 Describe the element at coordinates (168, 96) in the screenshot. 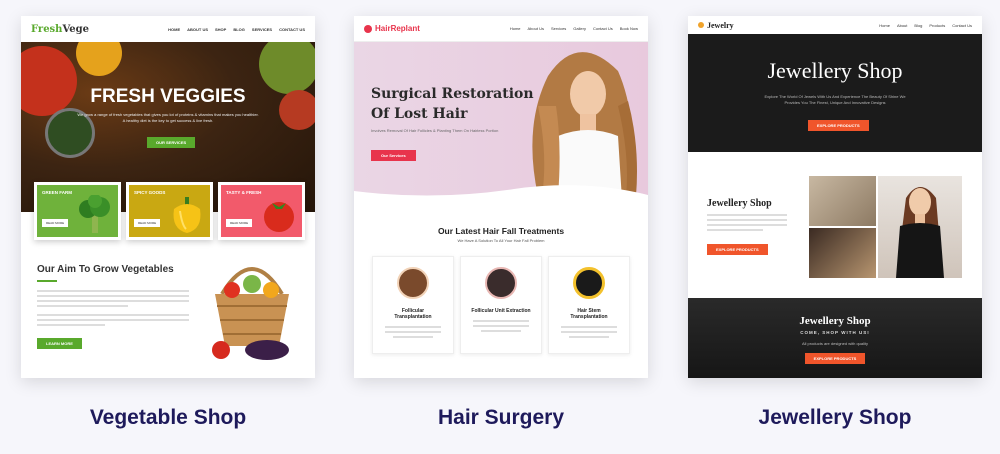

I see `hero-title: FRESH VEGGIES` at that location.